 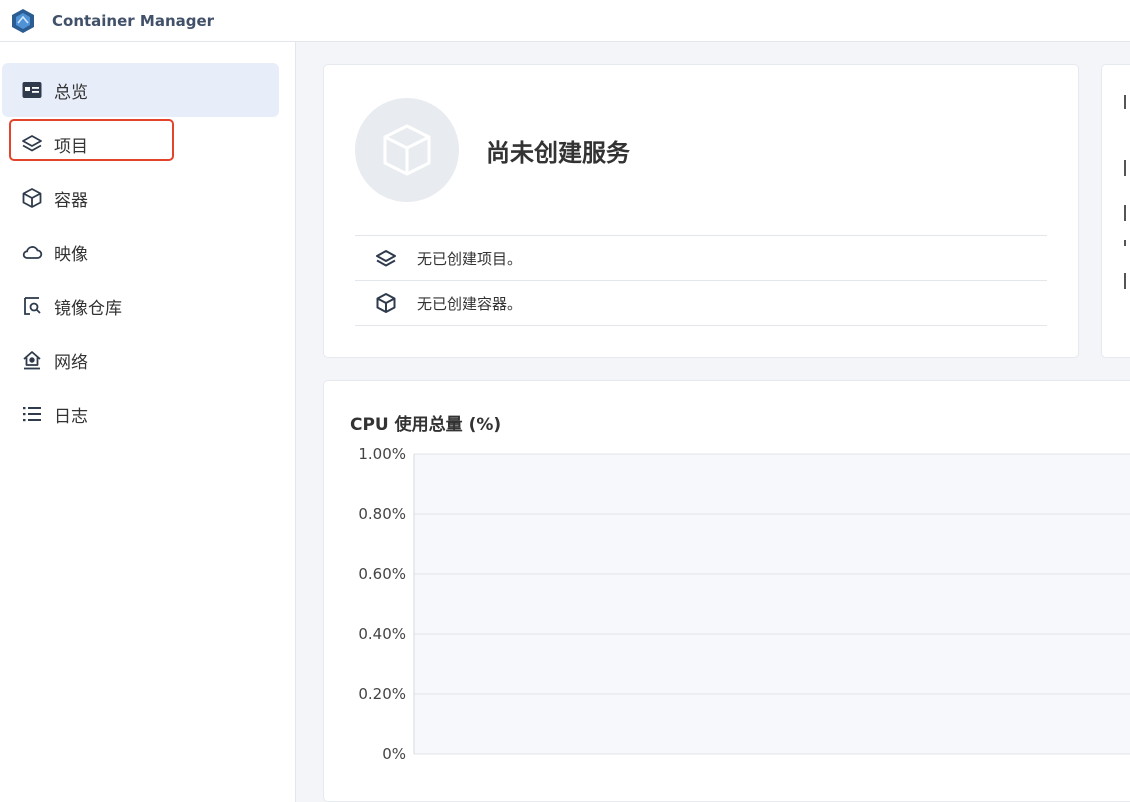 I want to click on overview-icon, so click(x=32, y=90).